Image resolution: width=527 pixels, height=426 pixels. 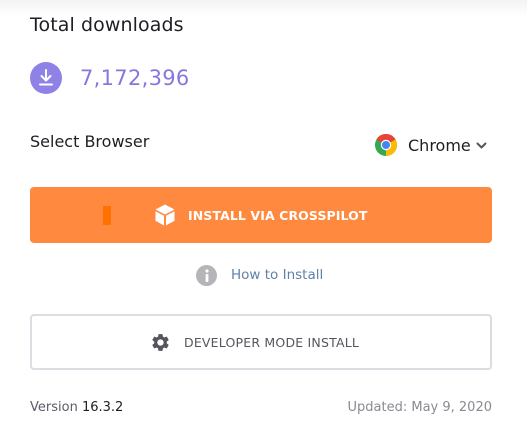 I want to click on version-number: 16.3.2, so click(x=102, y=407).